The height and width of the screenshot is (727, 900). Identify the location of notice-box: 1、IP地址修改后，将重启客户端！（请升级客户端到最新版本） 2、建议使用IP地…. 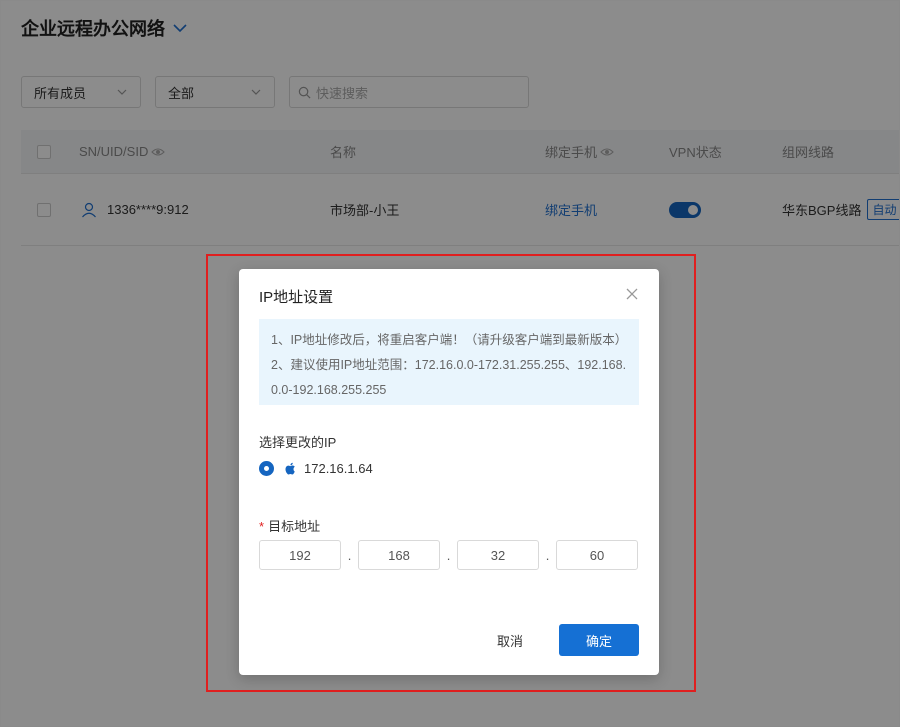
(449, 362).